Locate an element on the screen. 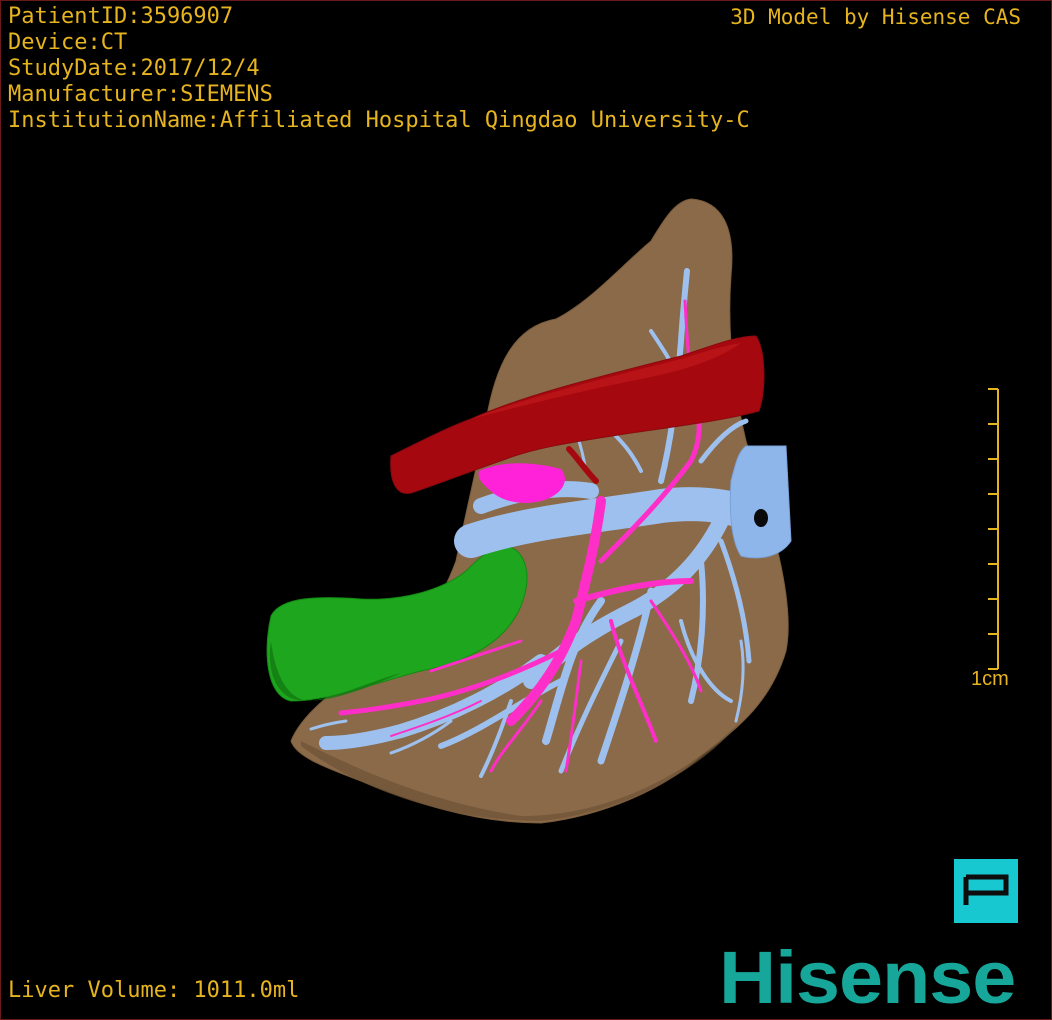 Image resolution: width=1052 pixels, height=1020 pixels. patient-id: PatientID:3596907 is located at coordinates (121, 16).